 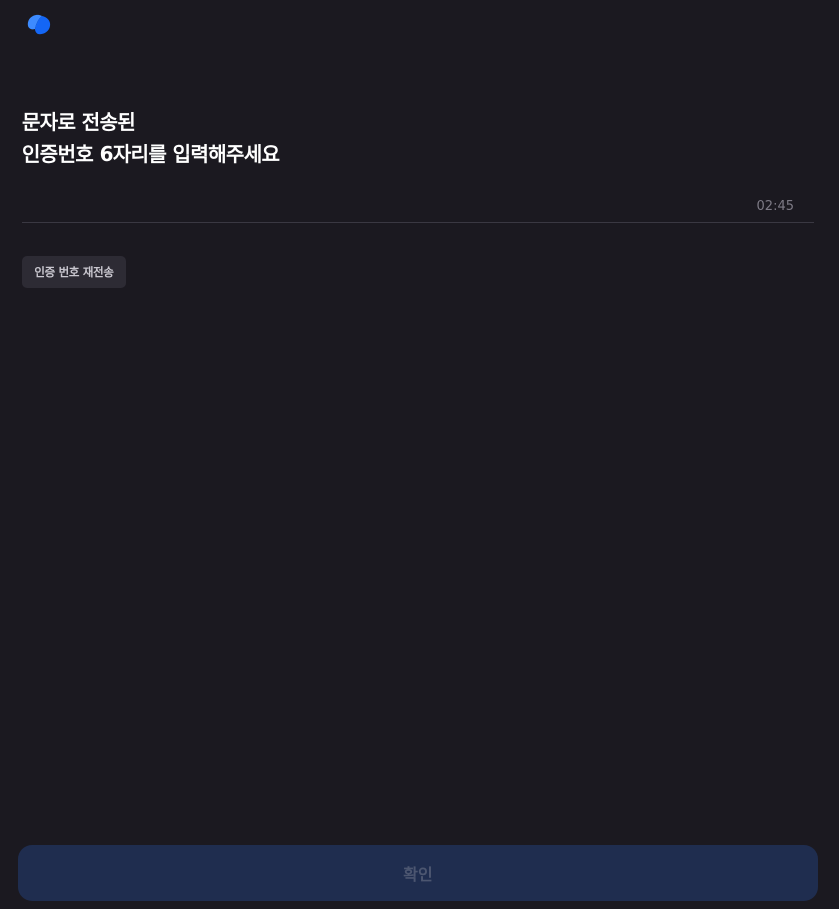 What do you see at coordinates (151, 154) in the screenshot?
I see `title-line-2: 인증번호 6자리를 입력해주세요` at bounding box center [151, 154].